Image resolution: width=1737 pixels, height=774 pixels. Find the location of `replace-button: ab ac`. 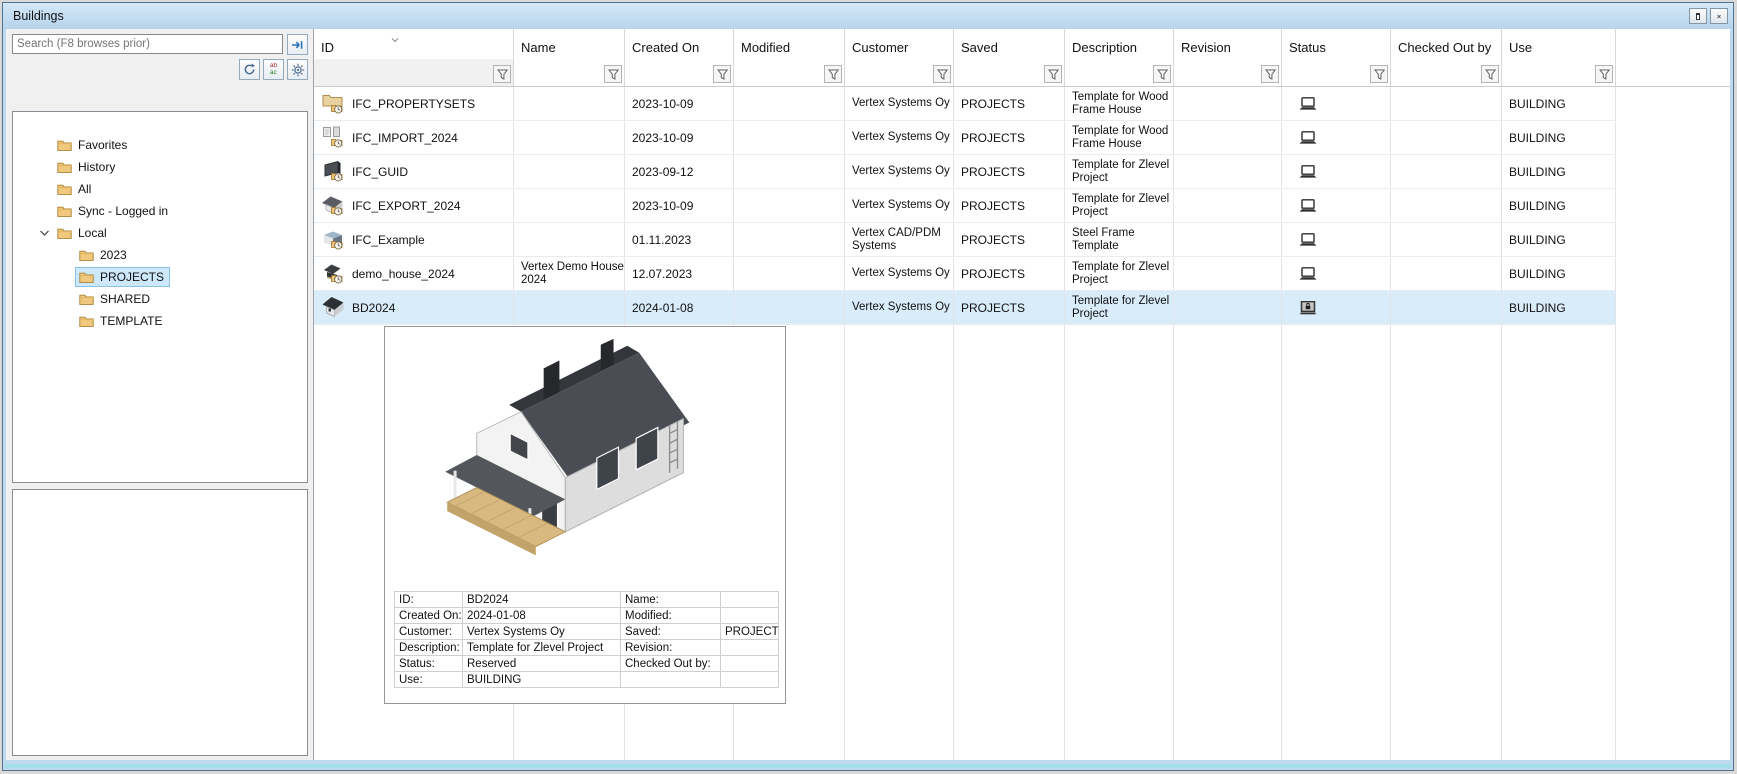

replace-button: ab ac is located at coordinates (273, 69).